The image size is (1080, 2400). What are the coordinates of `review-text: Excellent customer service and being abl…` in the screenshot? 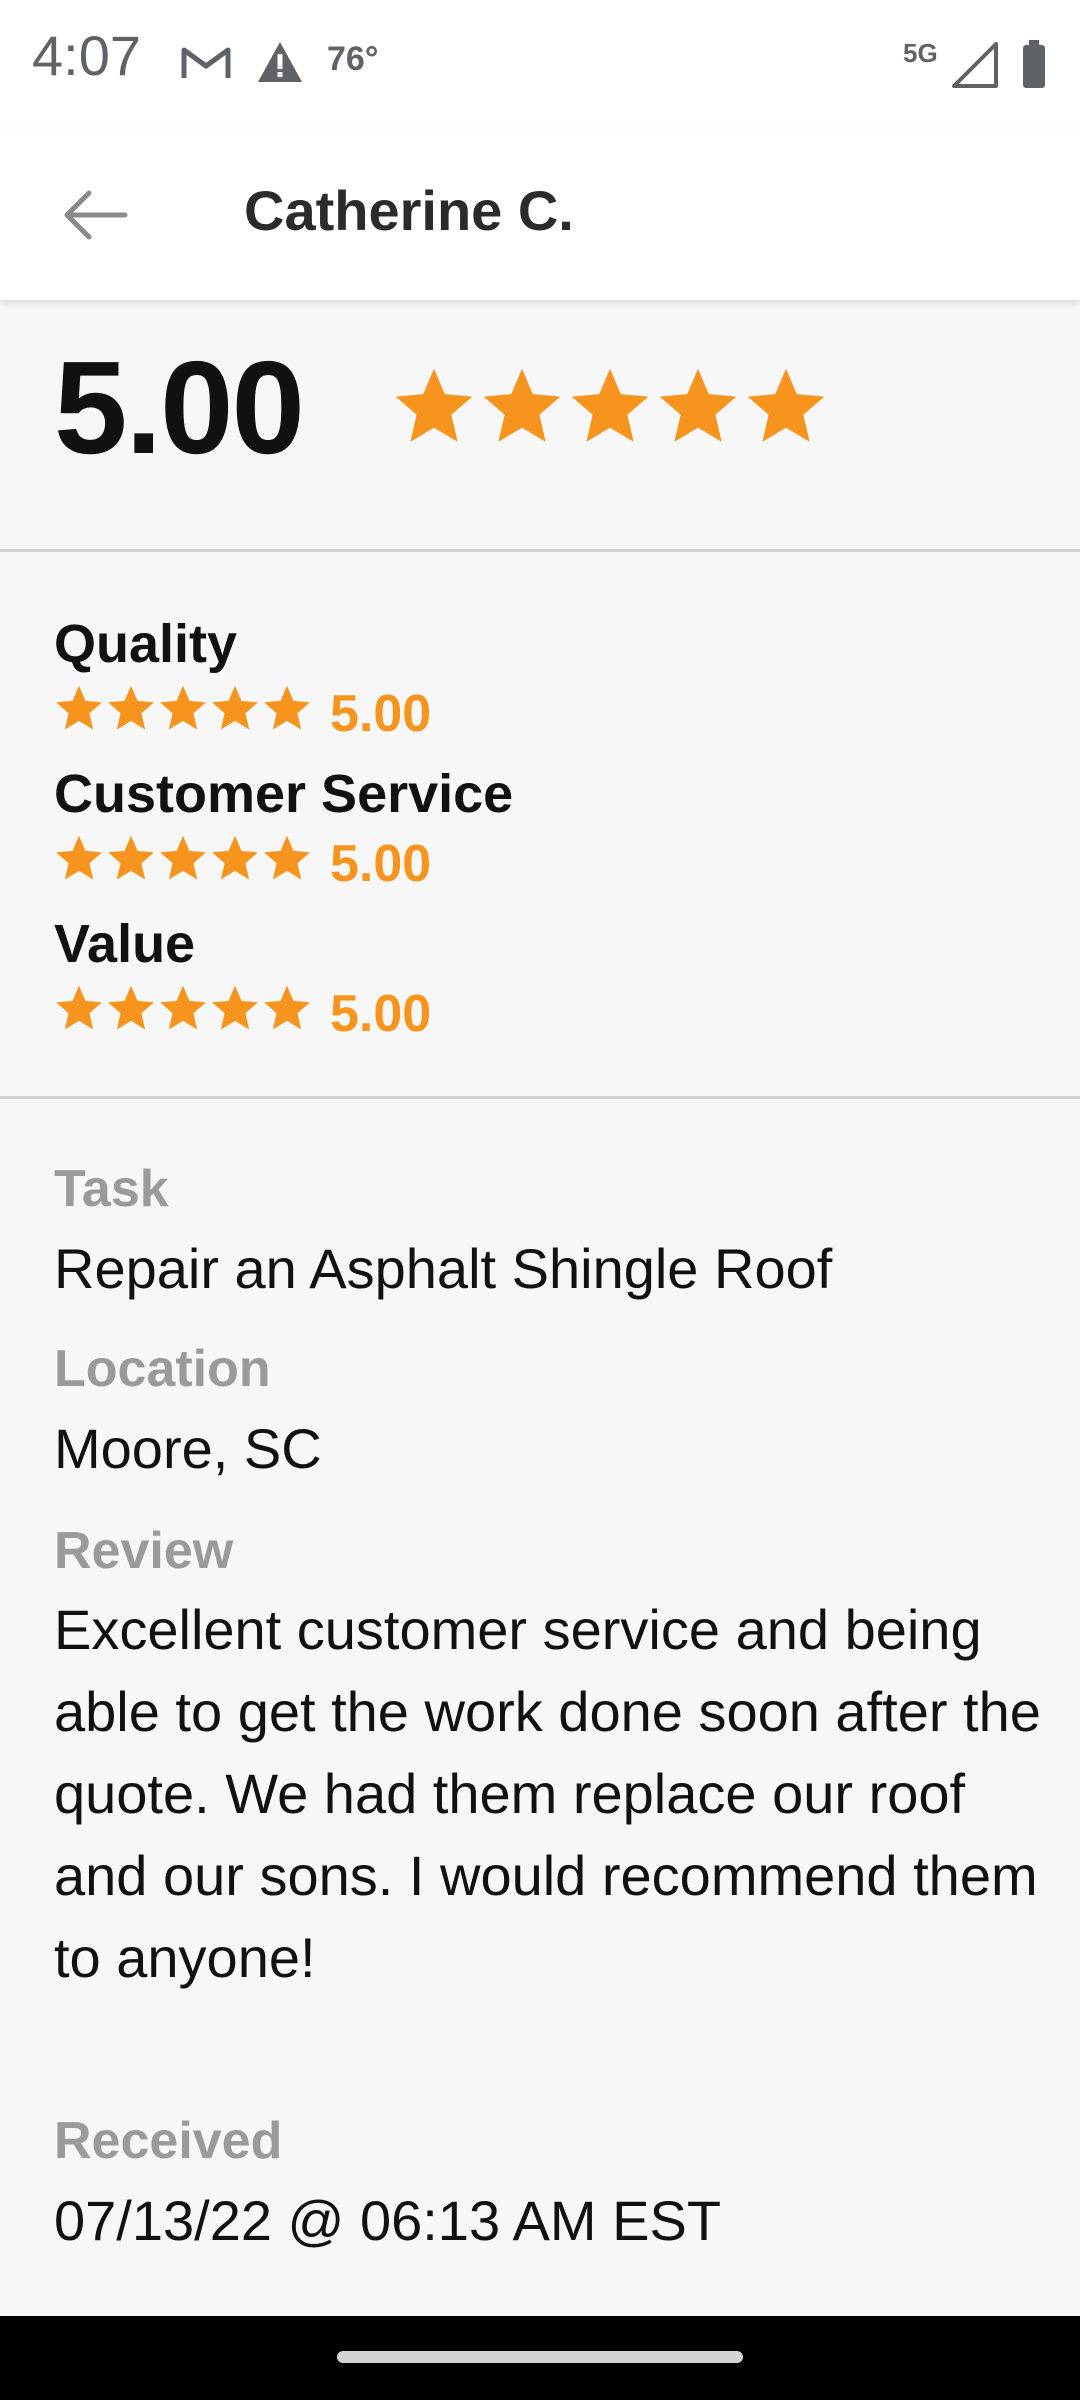 It's located at (547, 1793).